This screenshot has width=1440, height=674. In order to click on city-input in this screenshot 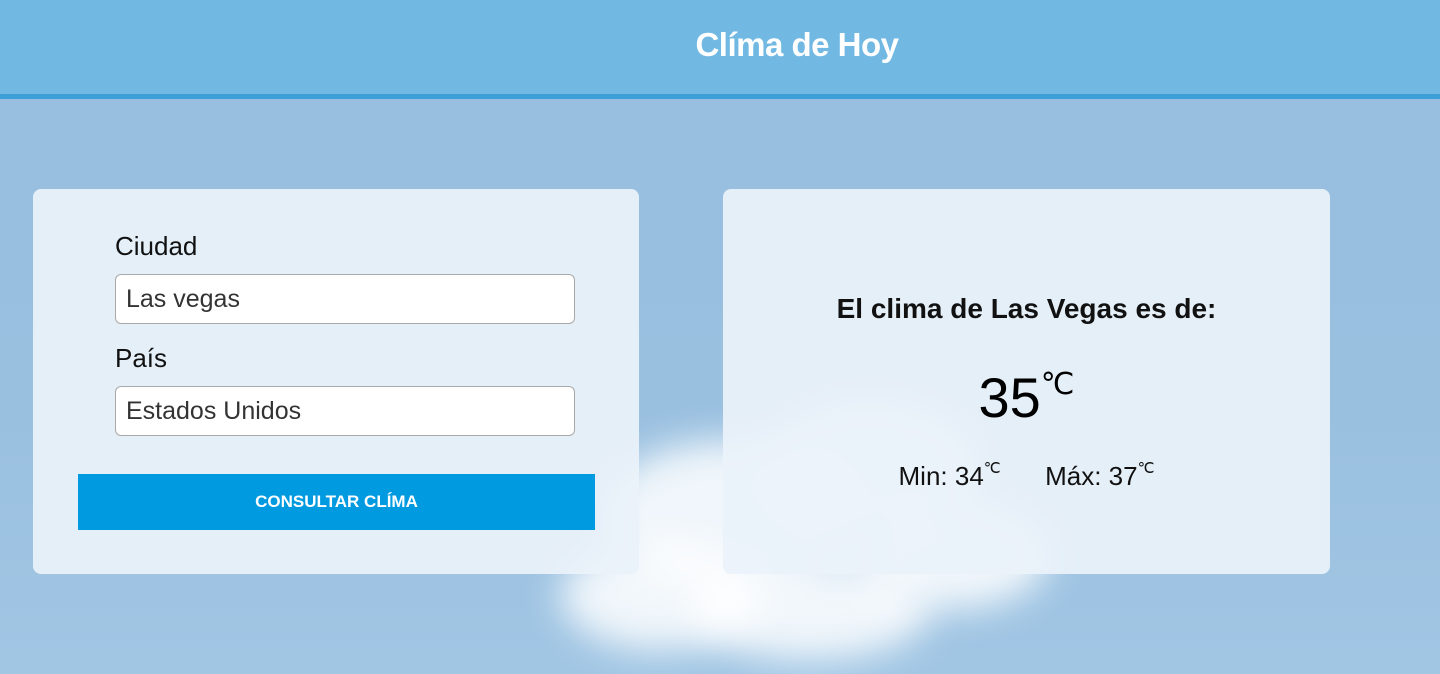, I will do `click(345, 299)`.